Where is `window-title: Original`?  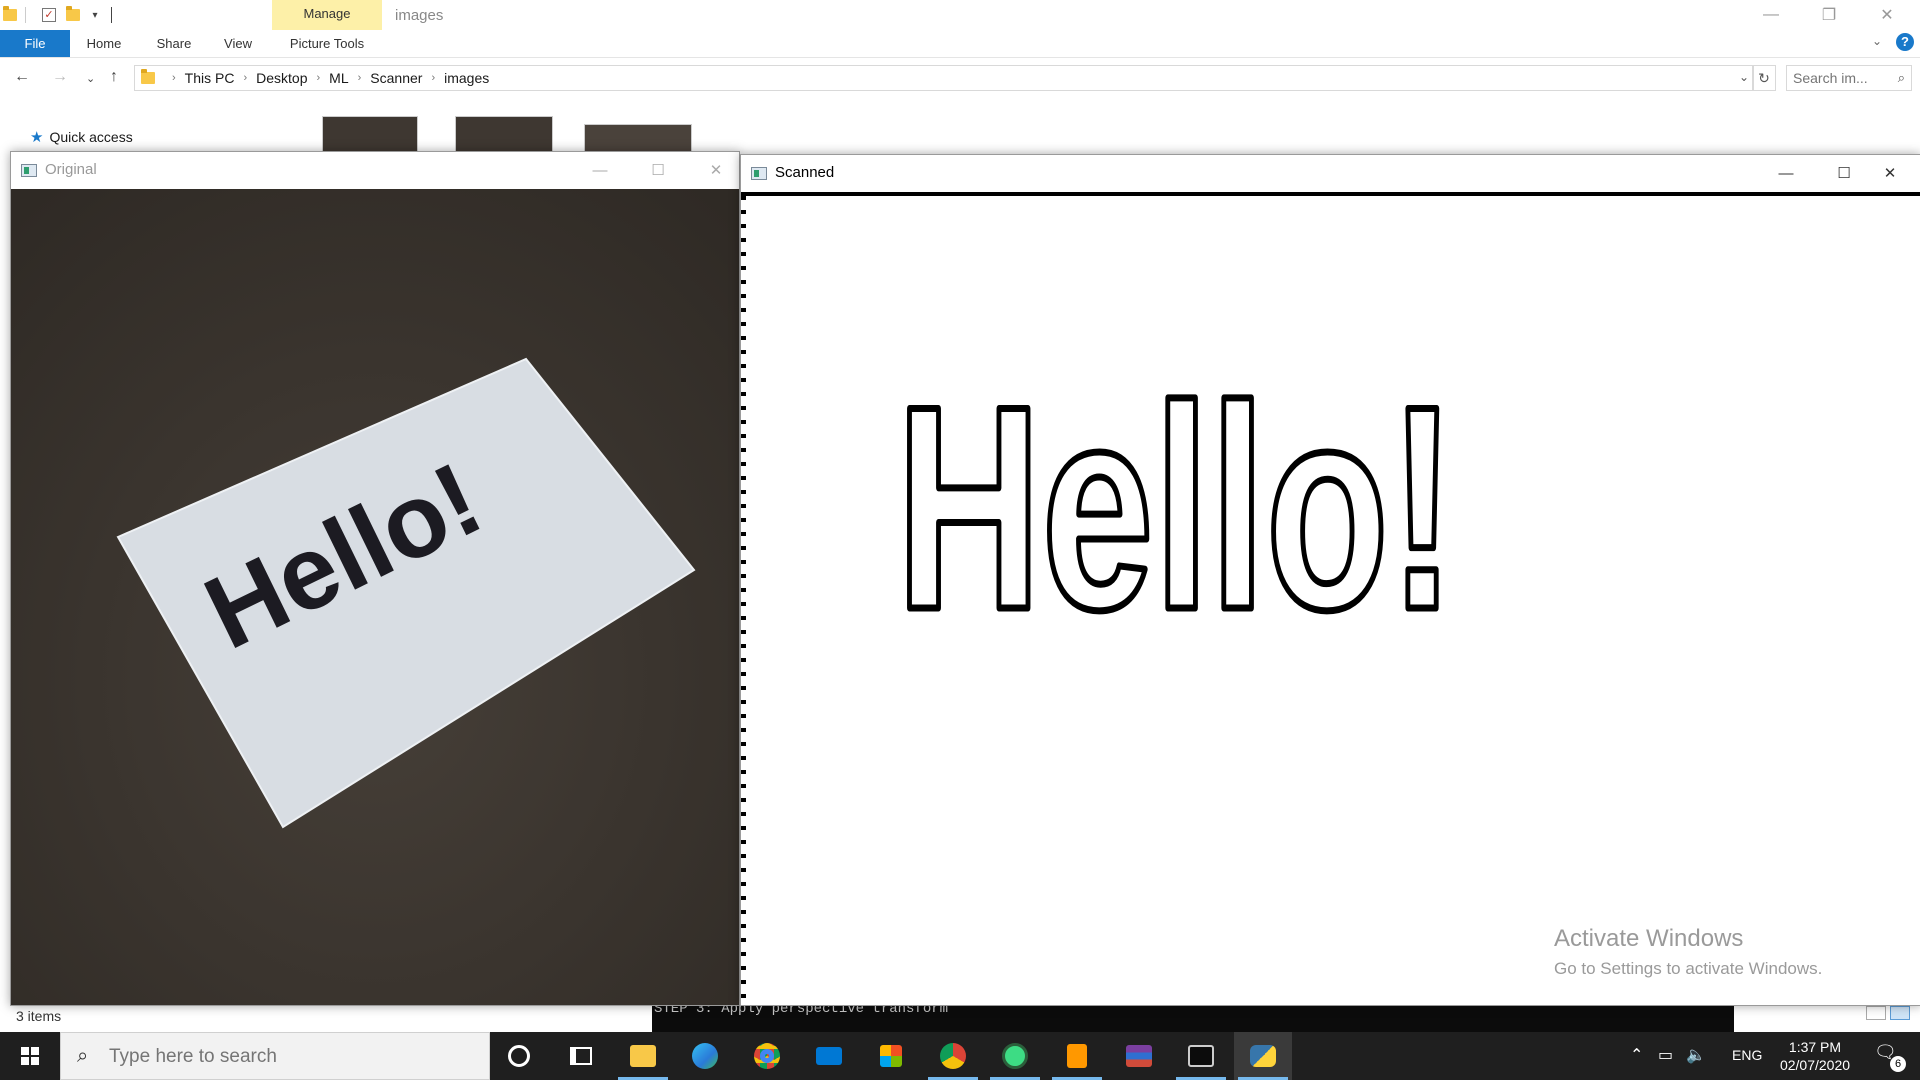 window-title: Original is located at coordinates (71, 169).